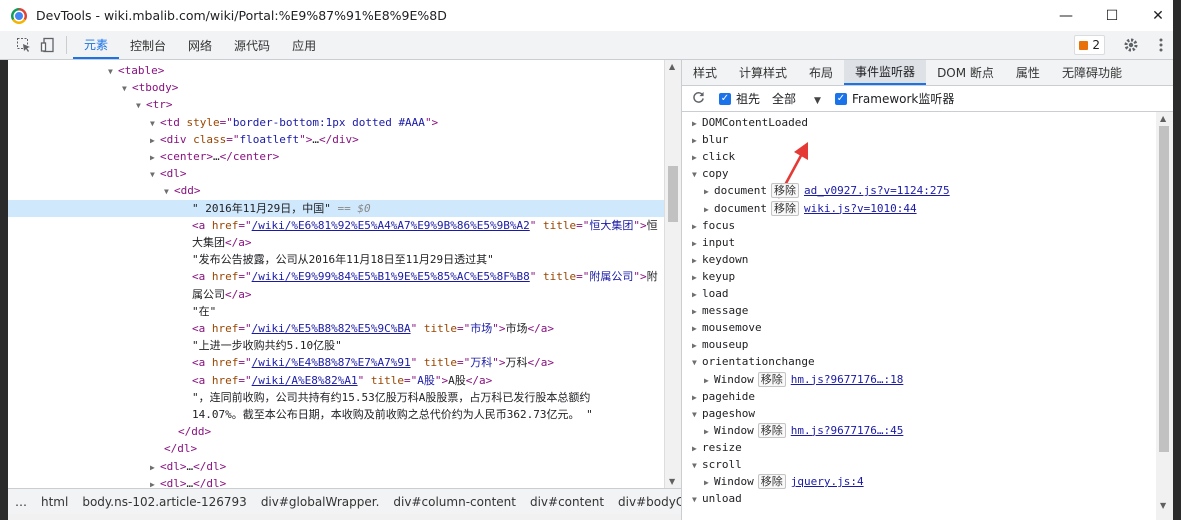 This screenshot has width=1181, height=520. What do you see at coordinates (720, 344) in the screenshot?
I see `event-listener-group: ▶ mouseup` at bounding box center [720, 344].